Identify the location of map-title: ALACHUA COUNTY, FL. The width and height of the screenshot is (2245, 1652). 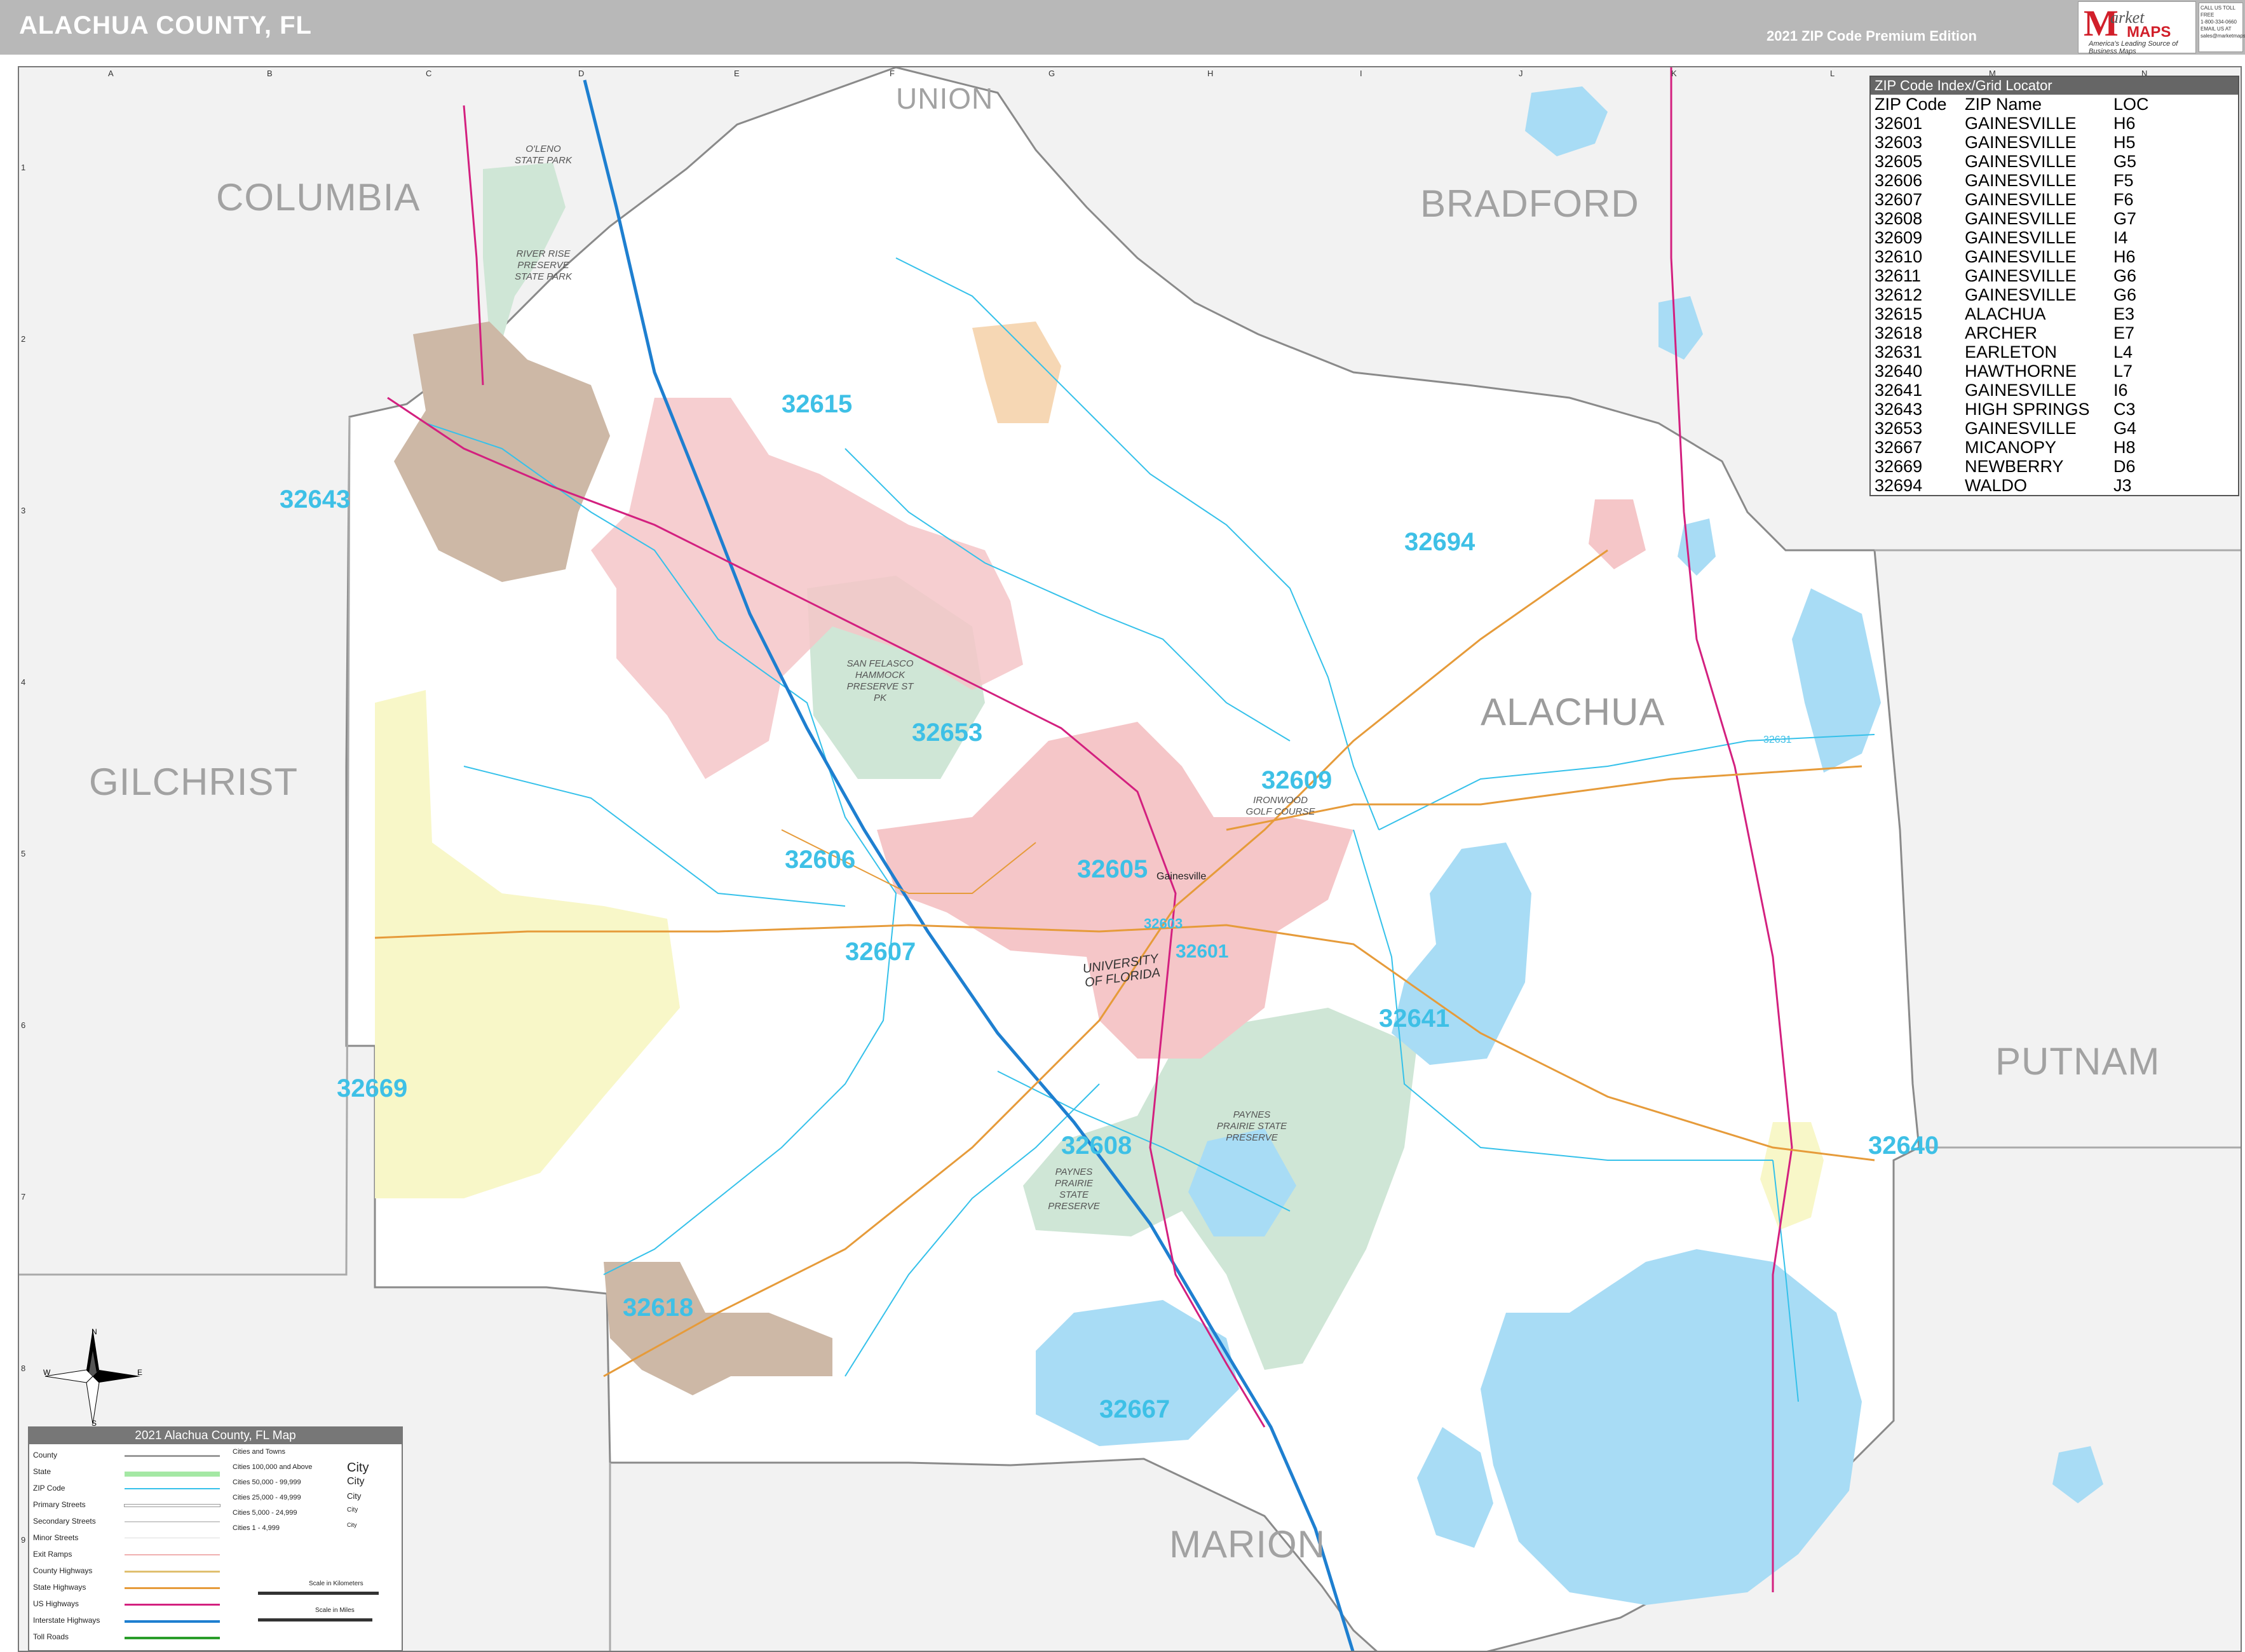
(165, 25).